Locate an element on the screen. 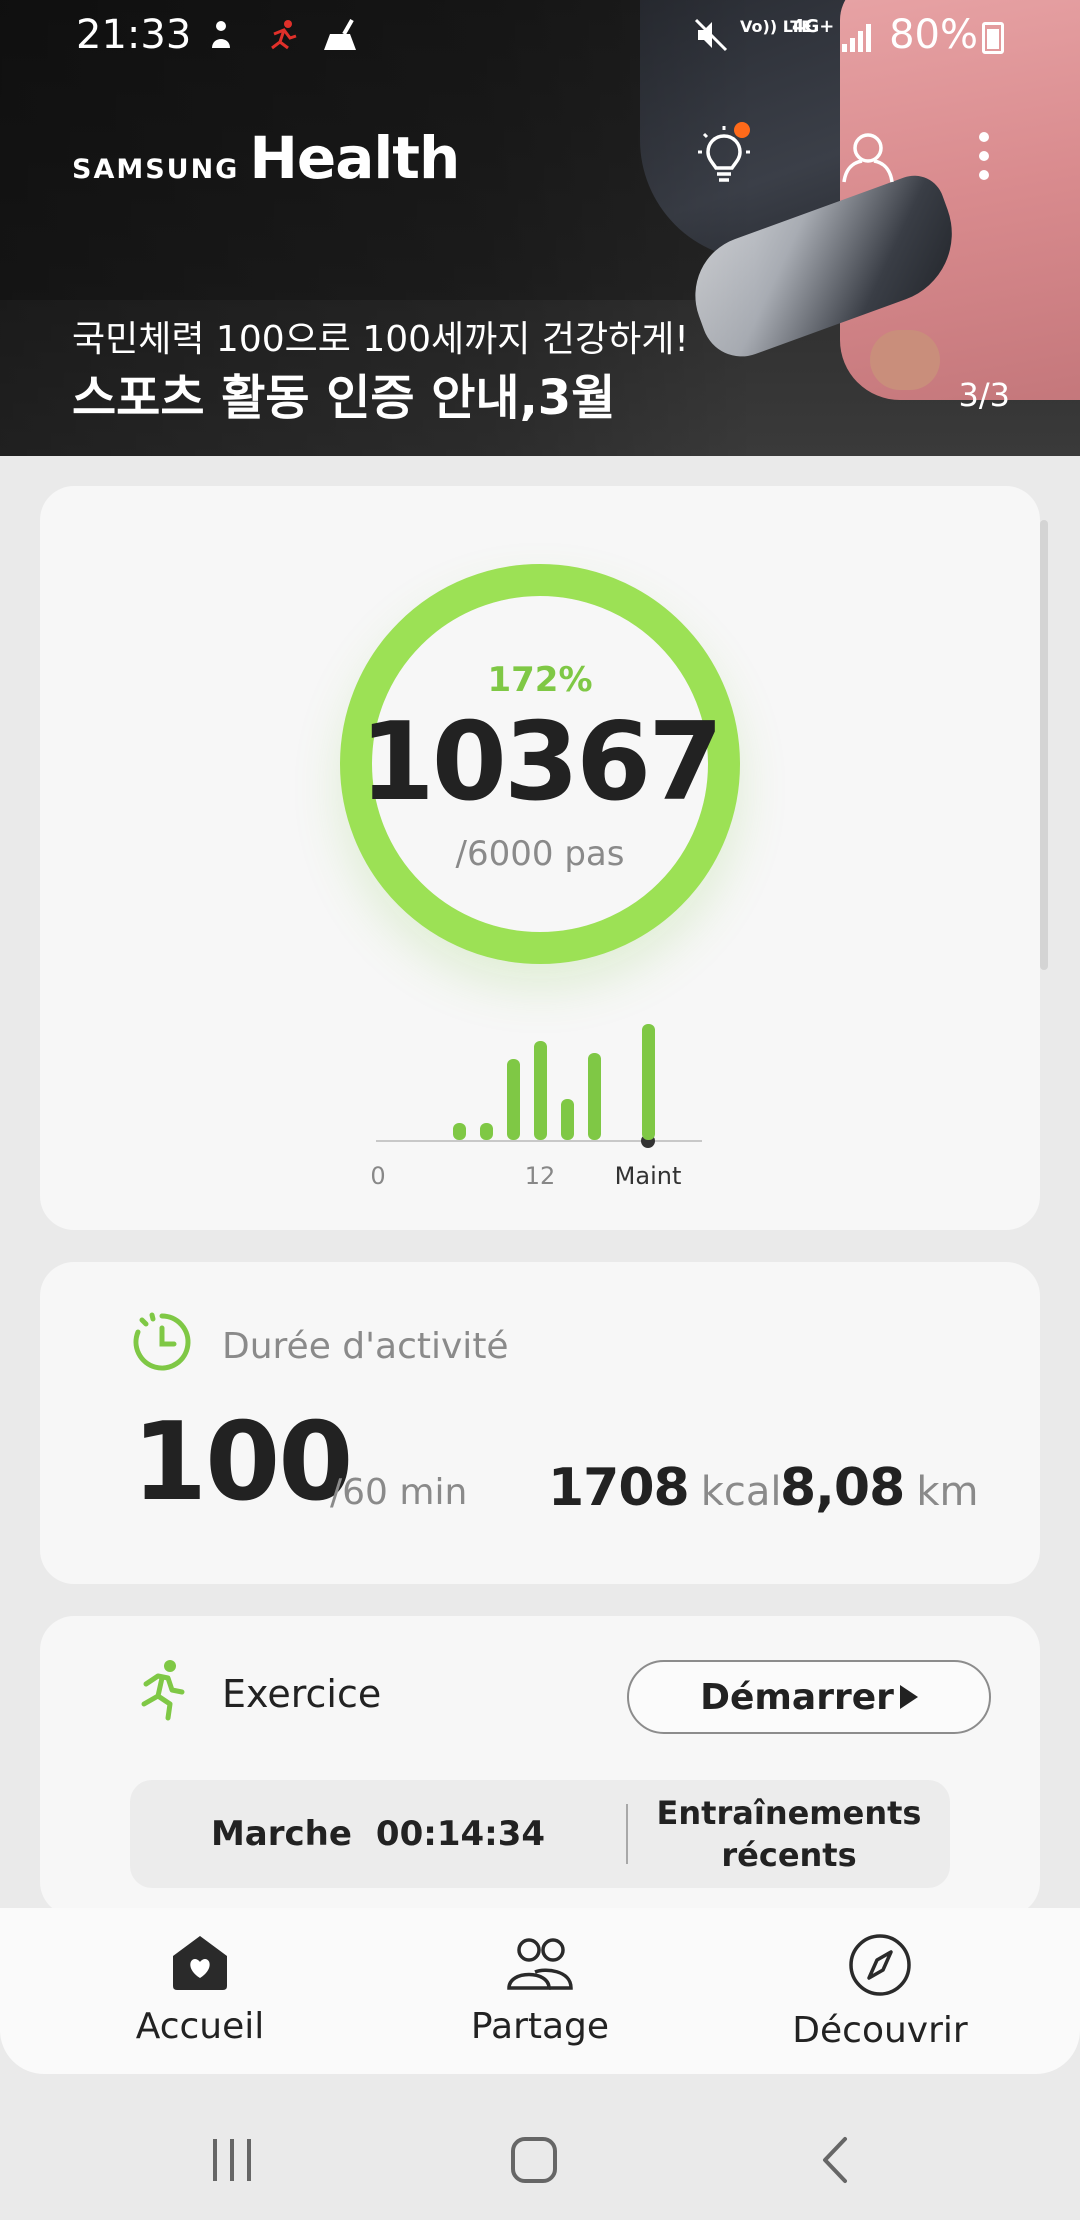  nav-discover-label: Découvrir is located at coordinates (880, 2030).